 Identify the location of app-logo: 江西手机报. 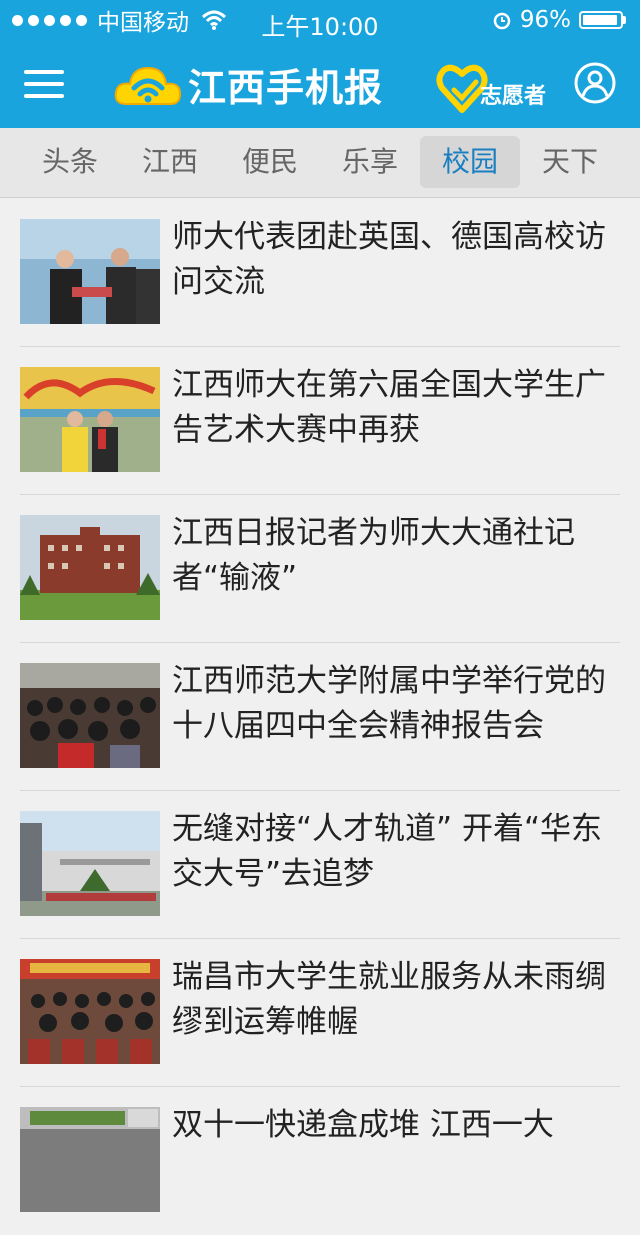
(247, 84).